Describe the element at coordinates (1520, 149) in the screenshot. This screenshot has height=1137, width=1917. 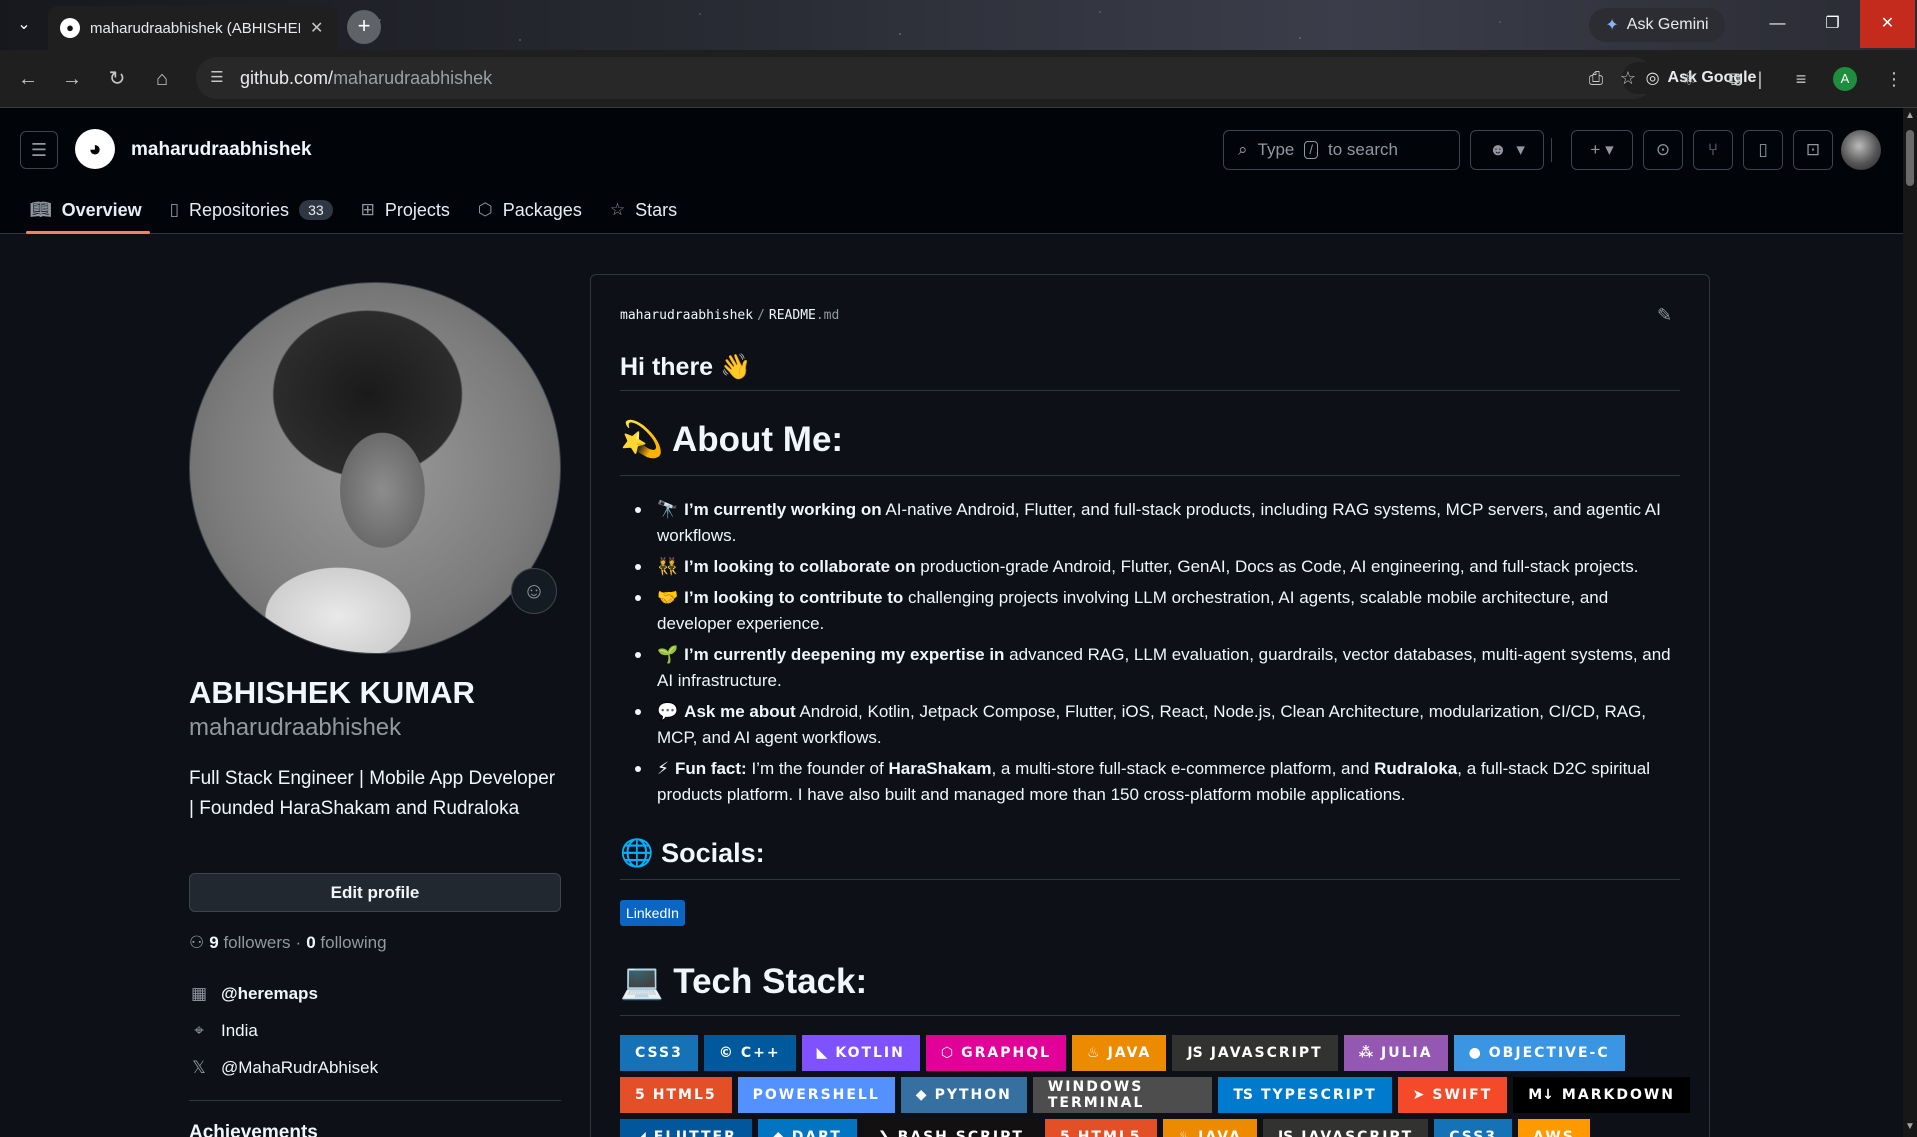
I see `copilot-dropdown-icon: ▾` at that location.